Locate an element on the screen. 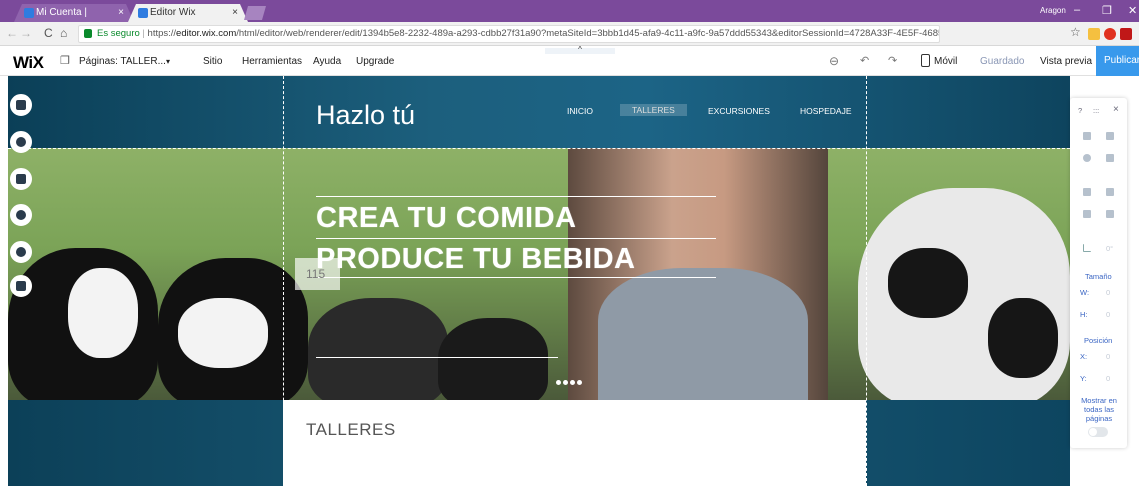  upload-tool is located at coordinates (21, 215).